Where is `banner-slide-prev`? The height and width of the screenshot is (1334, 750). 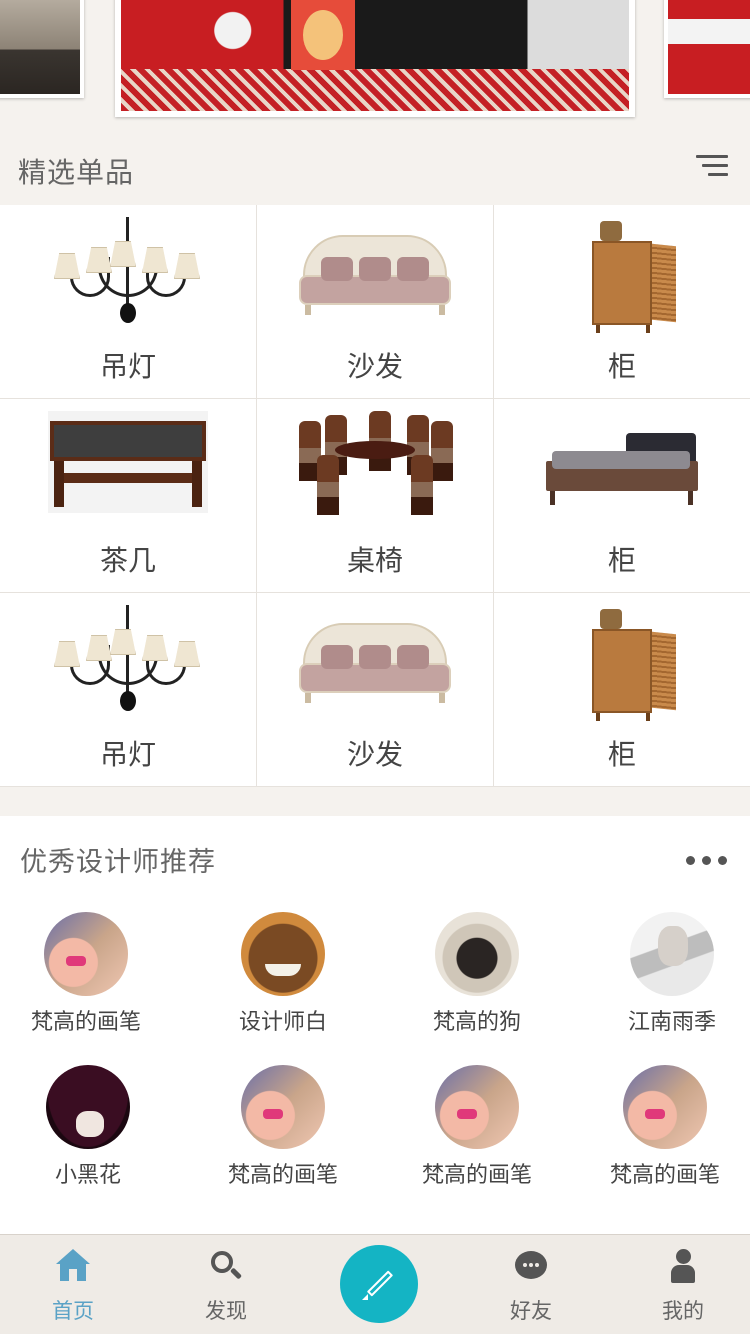 banner-slide-prev is located at coordinates (42, 49).